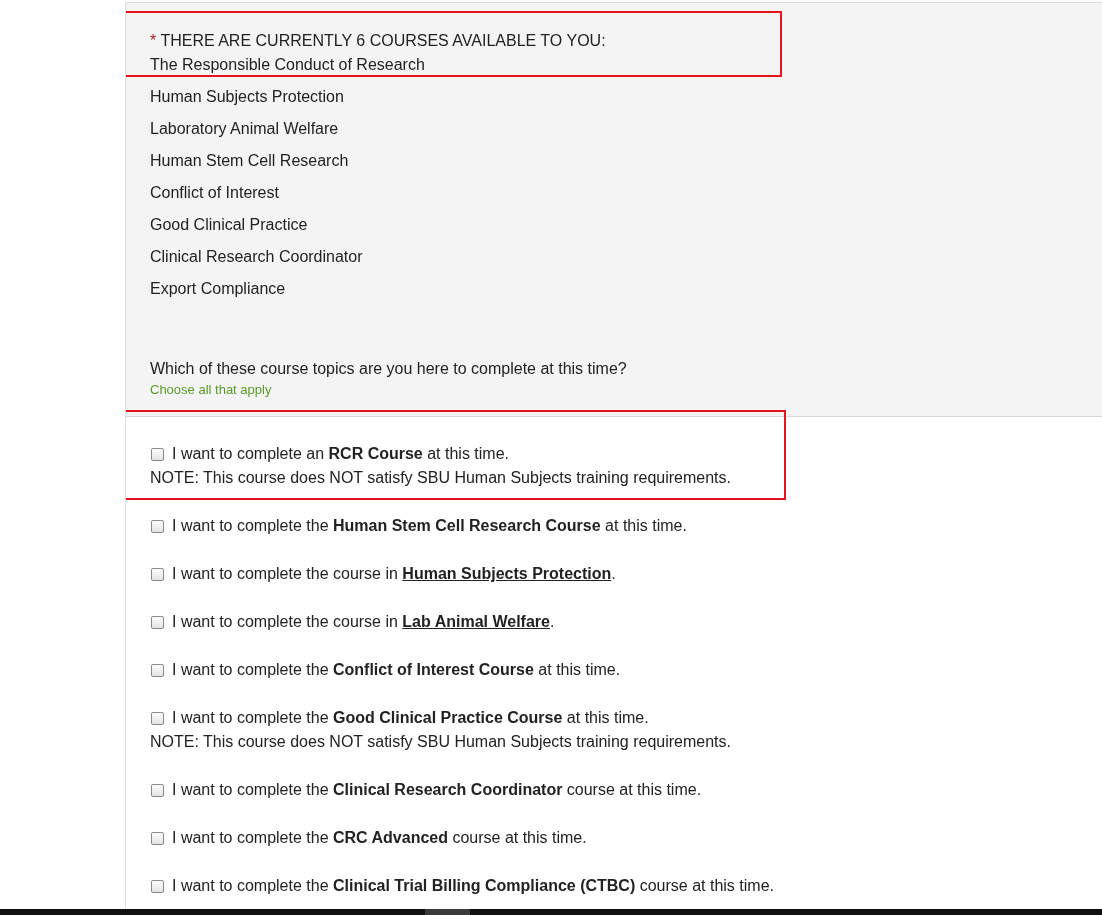 The image size is (1102, 915). I want to click on course-name: The Responsible Conduct of Research, so click(287, 65).